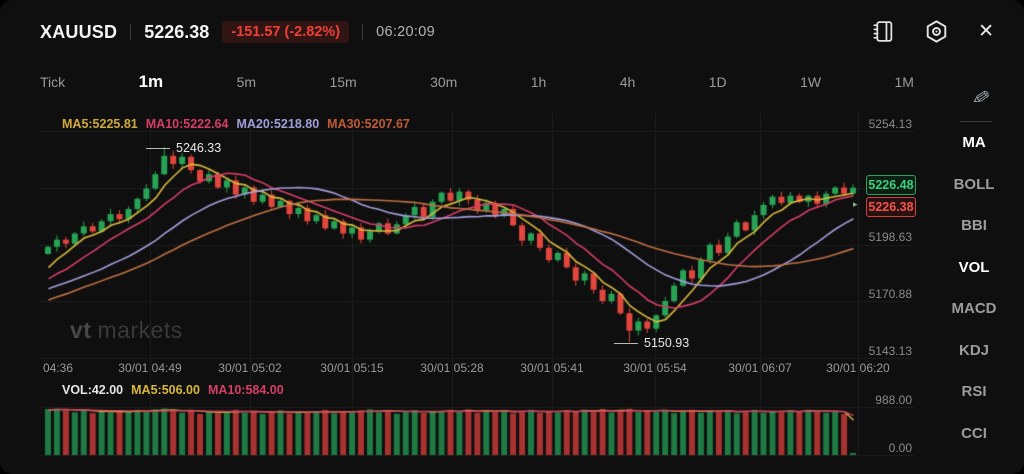 This screenshot has height=474, width=1024. What do you see at coordinates (246, 82) in the screenshot?
I see `tab-5m: 5m` at bounding box center [246, 82].